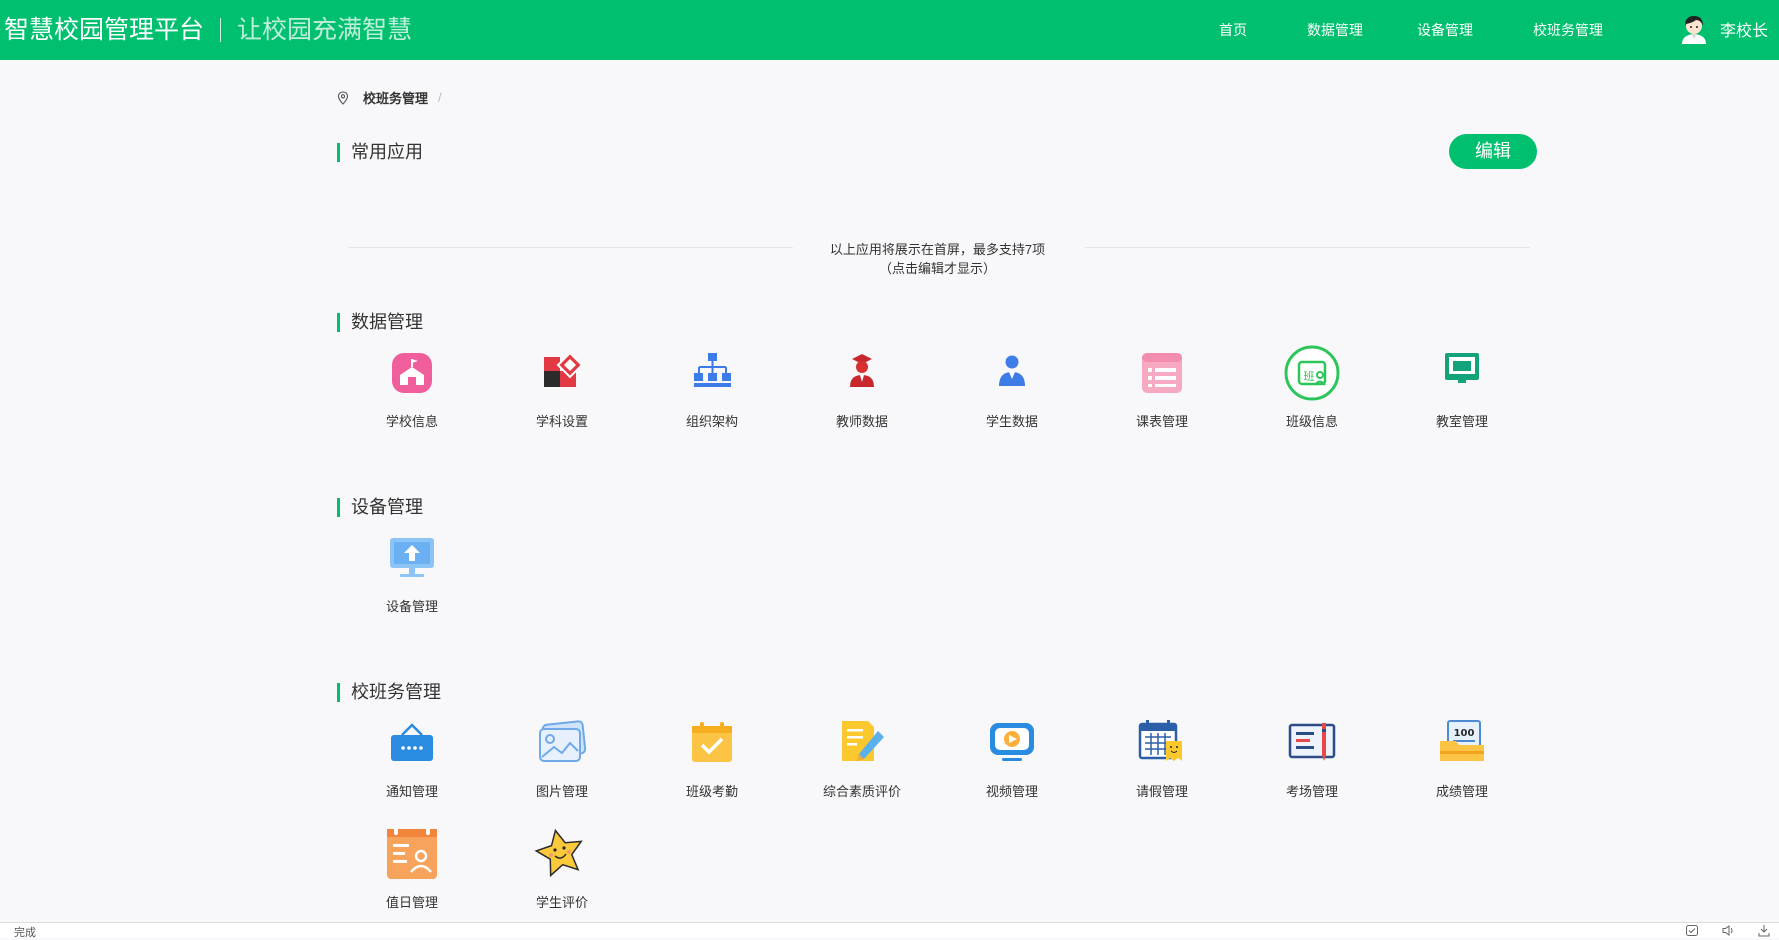 The image size is (1779, 940). Describe the element at coordinates (558, 853) in the screenshot. I see `star-face-icon` at that location.